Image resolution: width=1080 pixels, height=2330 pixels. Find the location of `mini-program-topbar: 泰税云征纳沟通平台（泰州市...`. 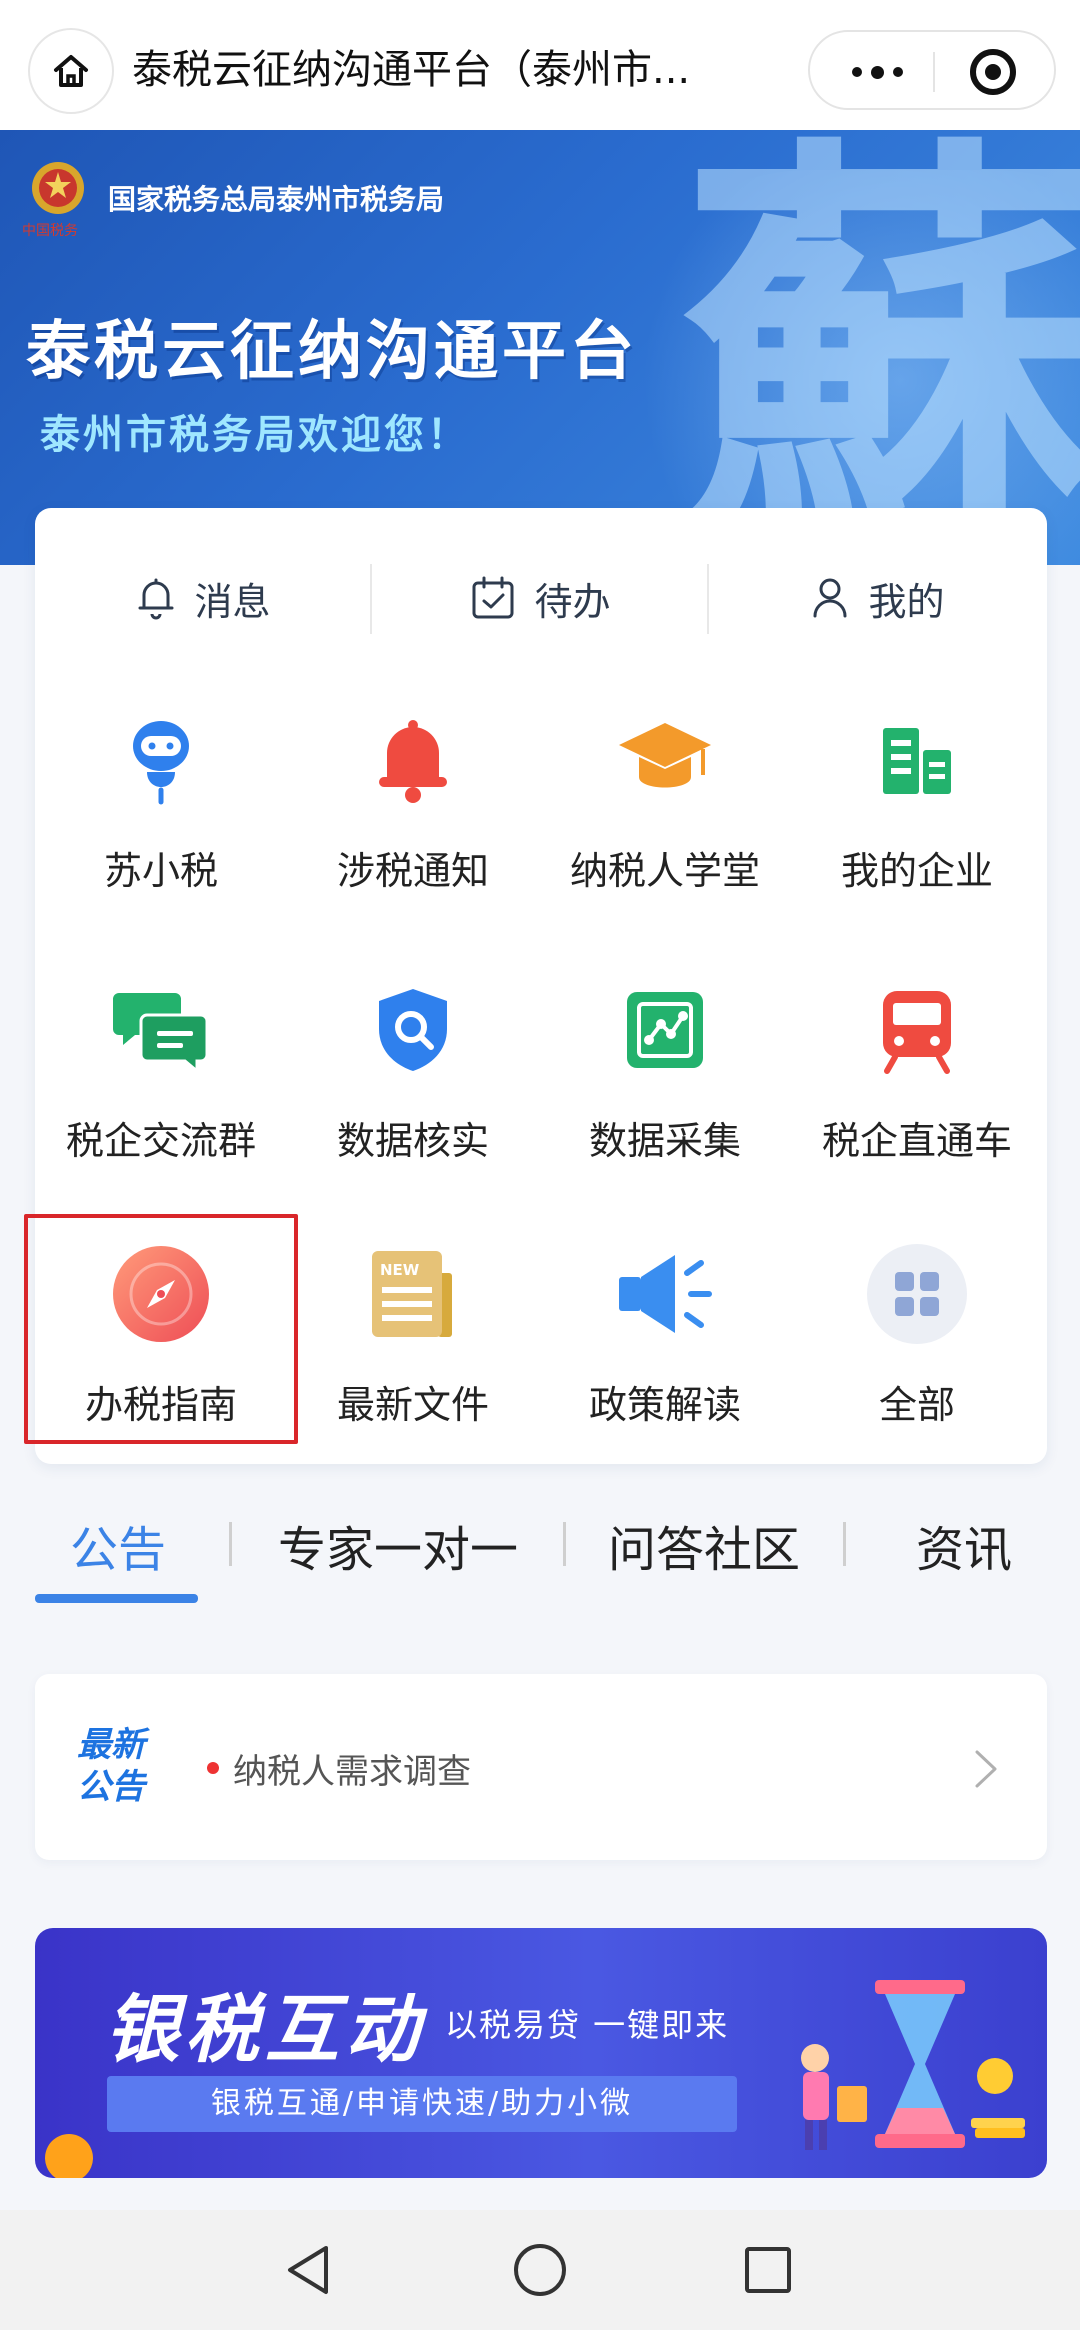

mini-program-topbar: 泰税云征纳沟通平台（泰州市... is located at coordinates (540, 65).